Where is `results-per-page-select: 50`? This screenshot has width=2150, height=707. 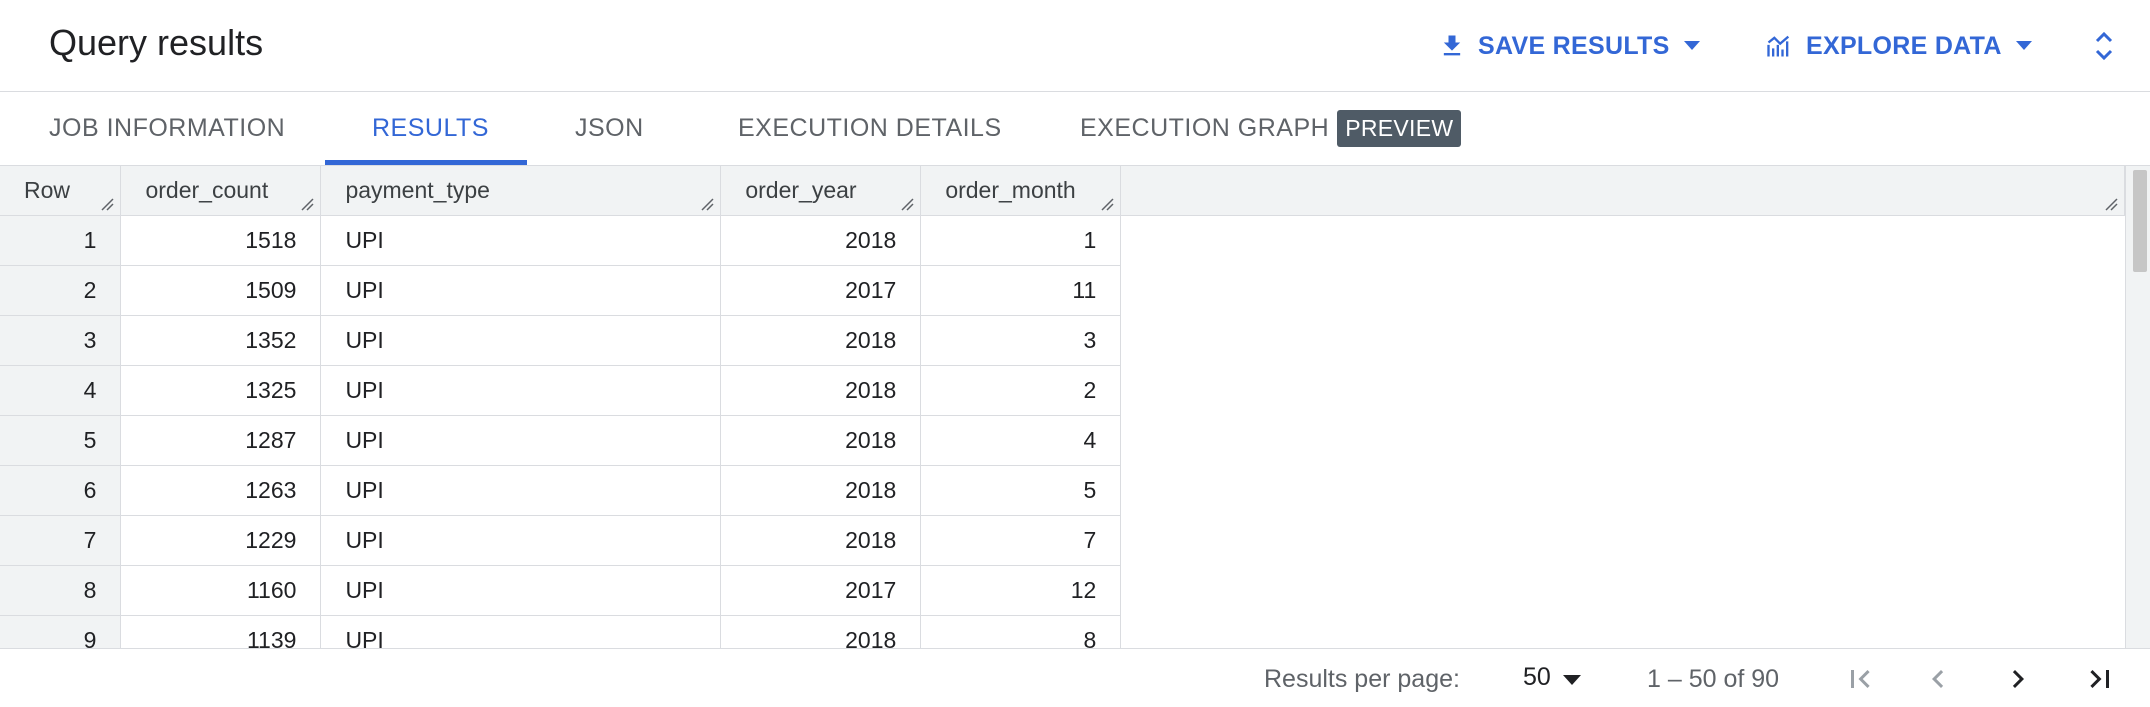
results-per-page-select: 50 is located at coordinates (1552, 677).